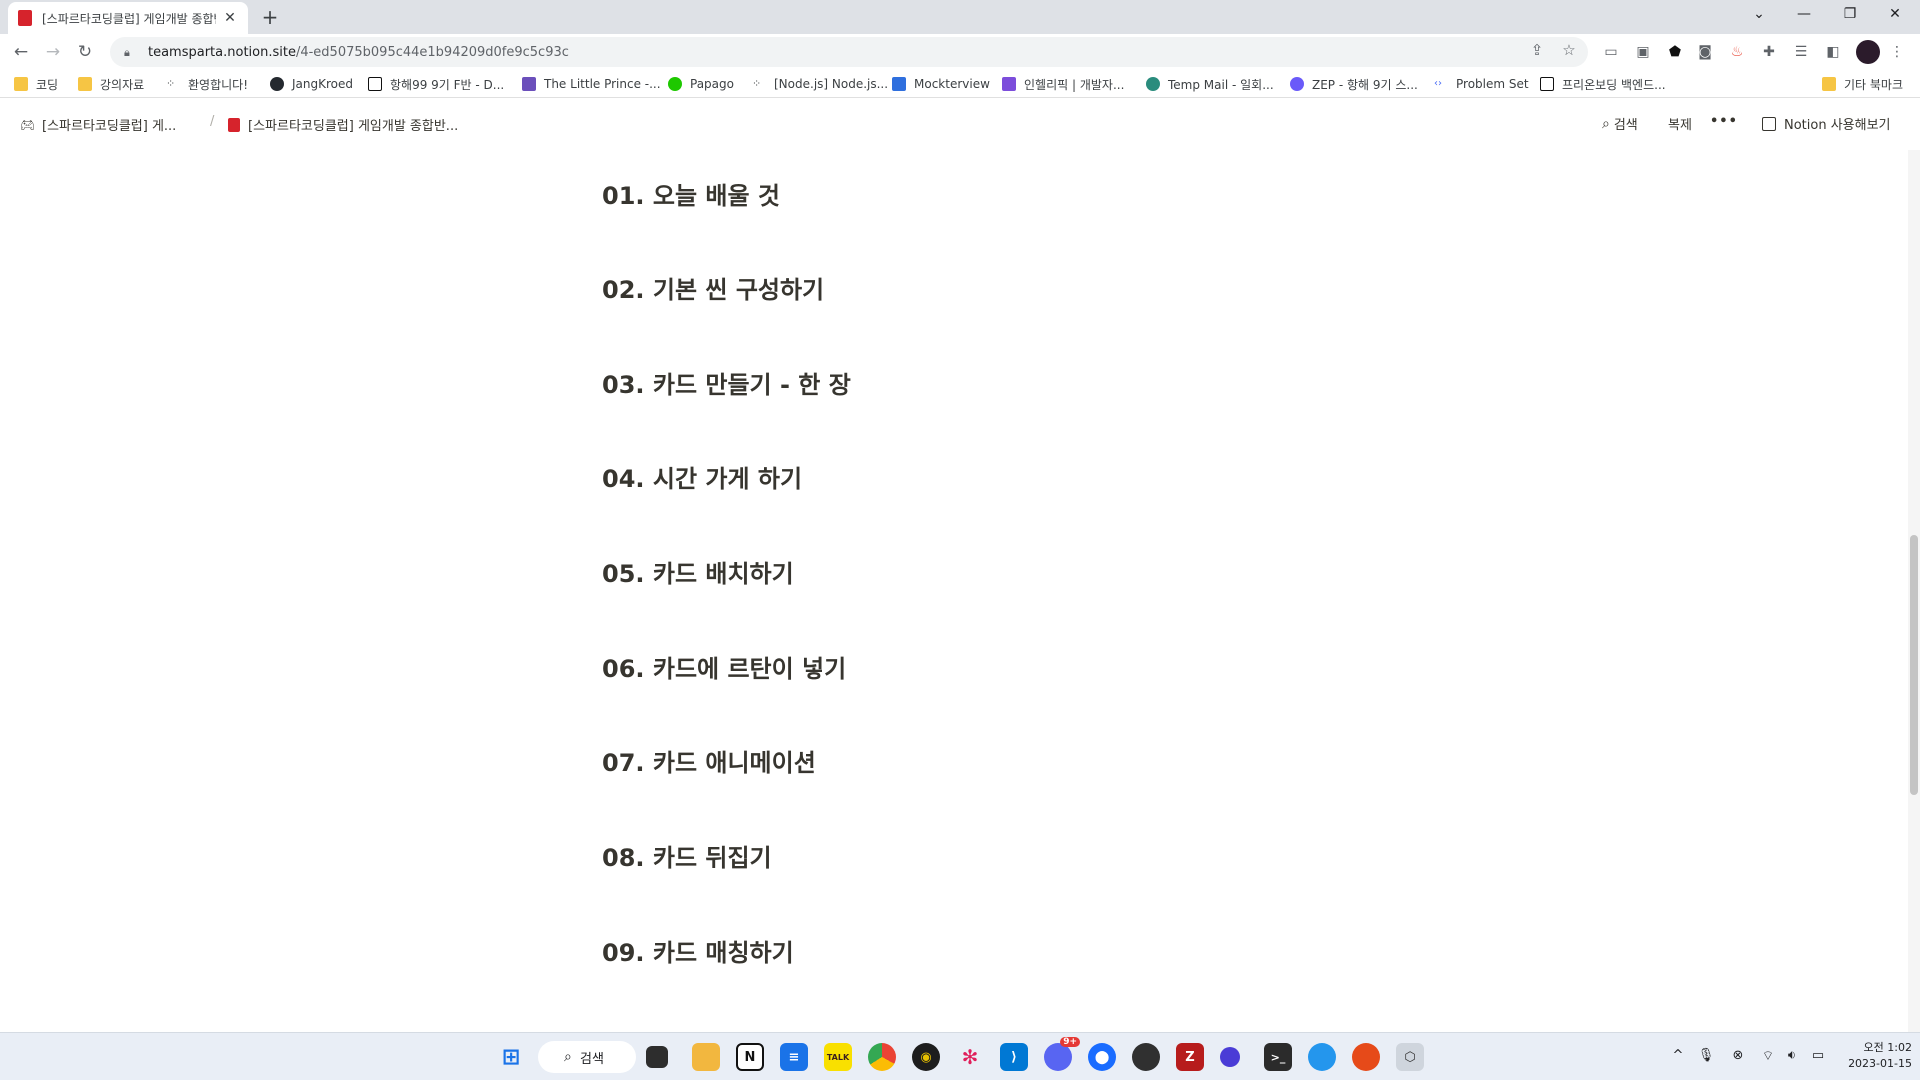  Describe the element at coordinates (926, 1057) in the screenshot. I see `app-circle-icon: ◉` at that location.